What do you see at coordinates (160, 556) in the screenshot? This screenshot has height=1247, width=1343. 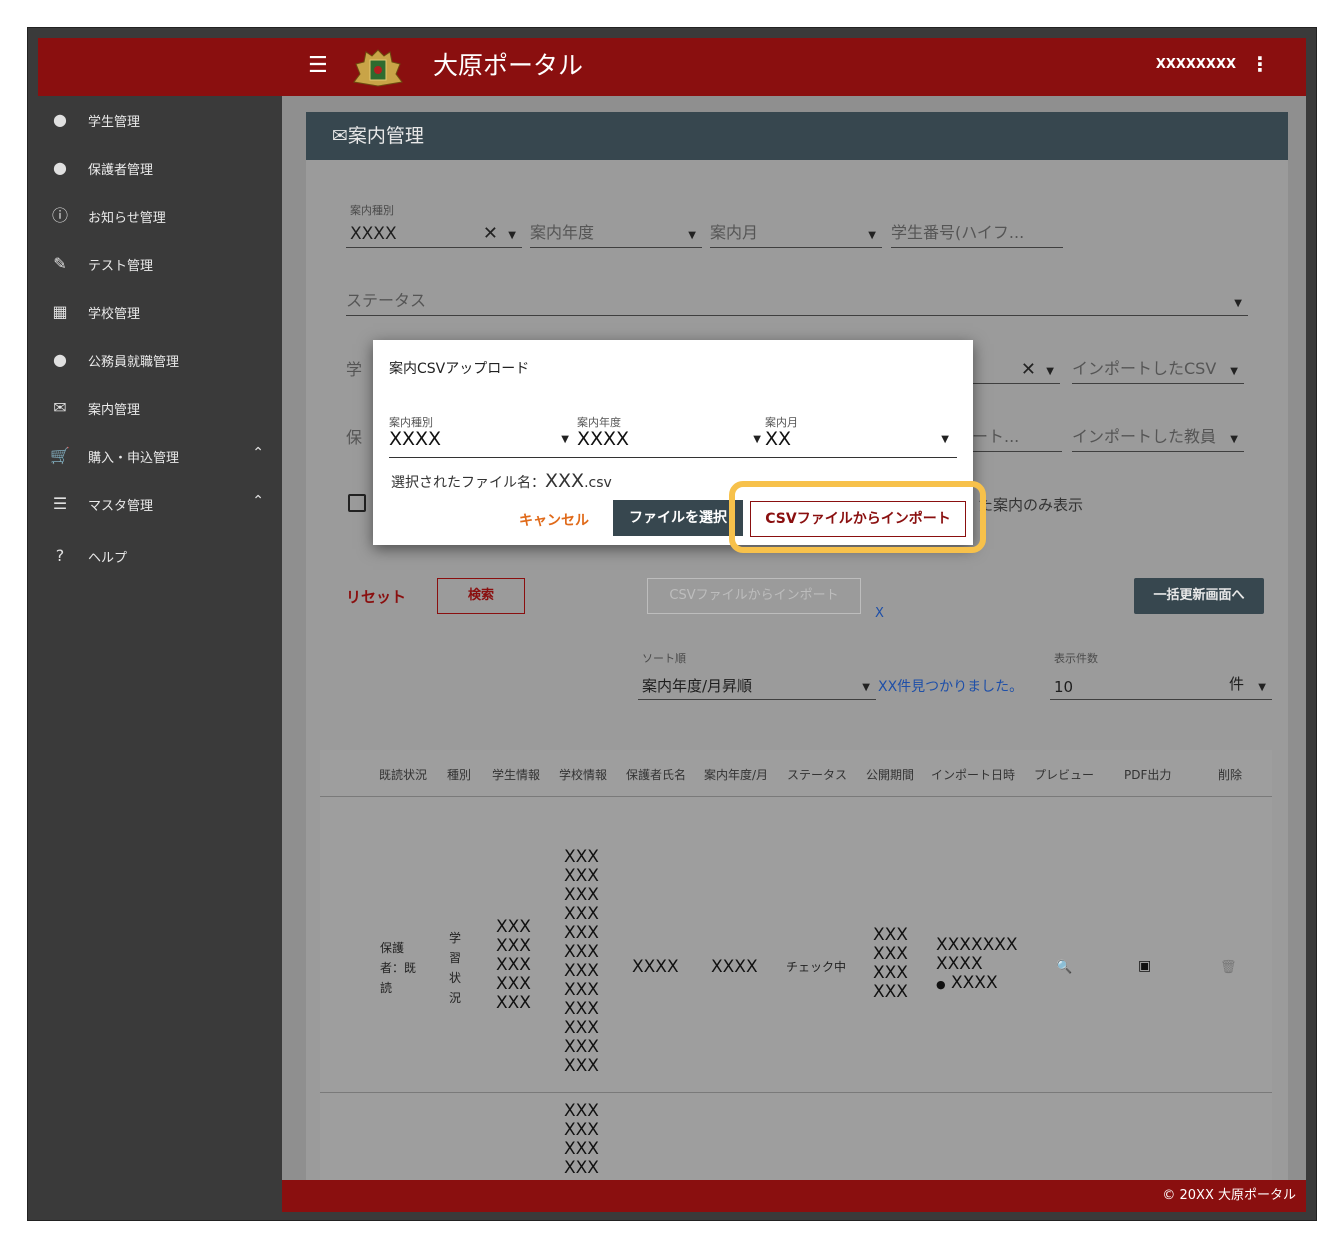 I see `sidebar-item-help: ? ヘルプ` at bounding box center [160, 556].